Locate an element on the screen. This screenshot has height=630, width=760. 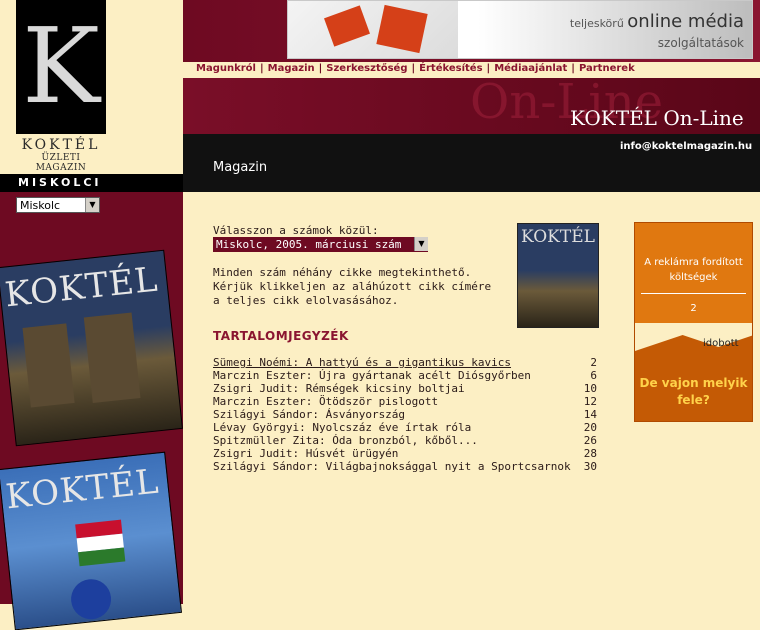
toc-article-title: Zsigri Judit: Rémségek kicsiny boltjai is located at coordinates (339, 388).